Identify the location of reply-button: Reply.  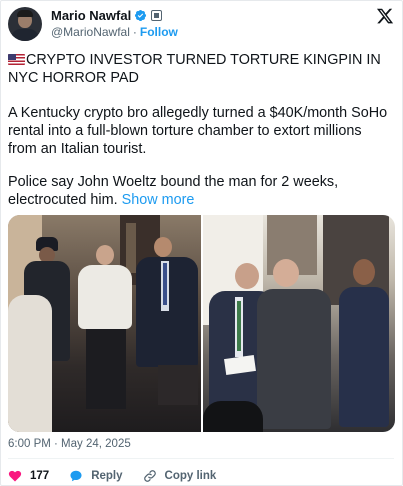
(96, 476).